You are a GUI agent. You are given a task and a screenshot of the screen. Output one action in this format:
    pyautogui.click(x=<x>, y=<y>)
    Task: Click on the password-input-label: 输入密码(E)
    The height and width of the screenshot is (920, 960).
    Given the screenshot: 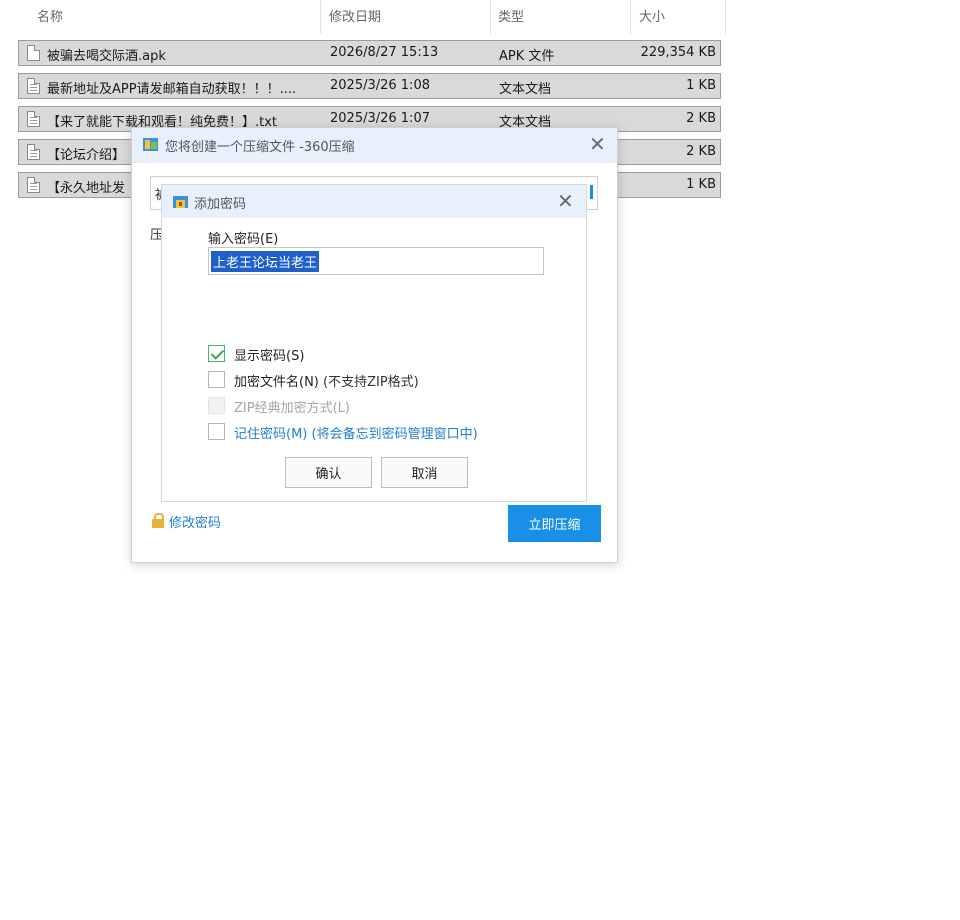 What is the action you would take?
    pyautogui.click(x=243, y=239)
    